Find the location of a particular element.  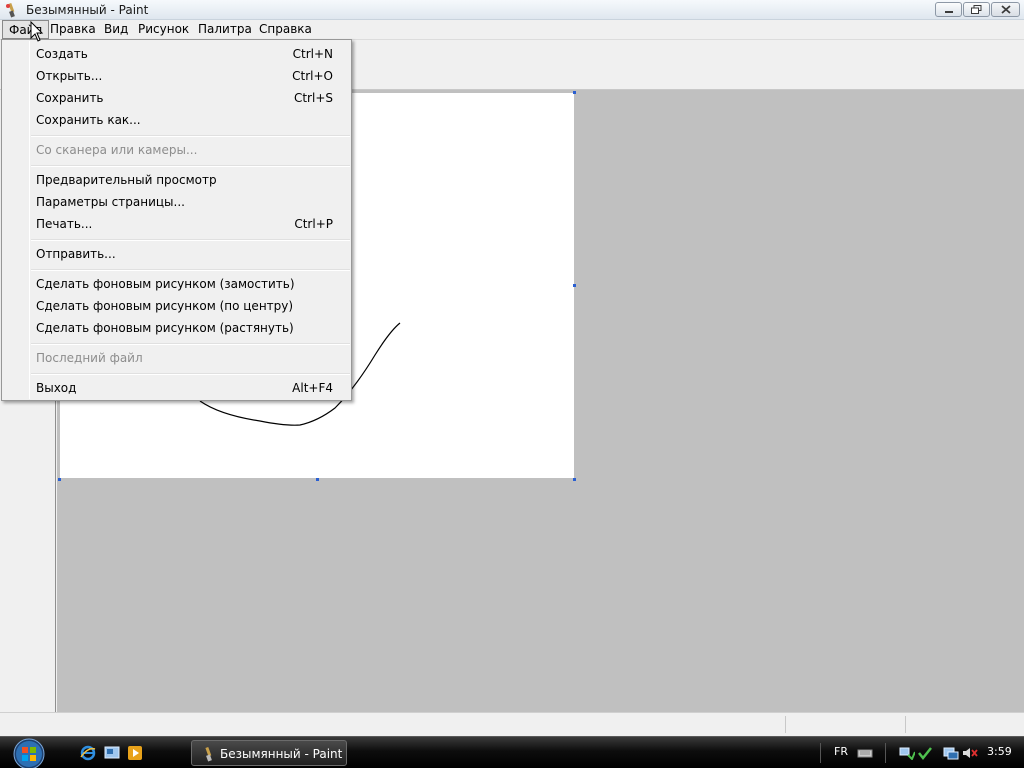

menu-item-print-preview: Предварительный просмотр is located at coordinates (176, 180).